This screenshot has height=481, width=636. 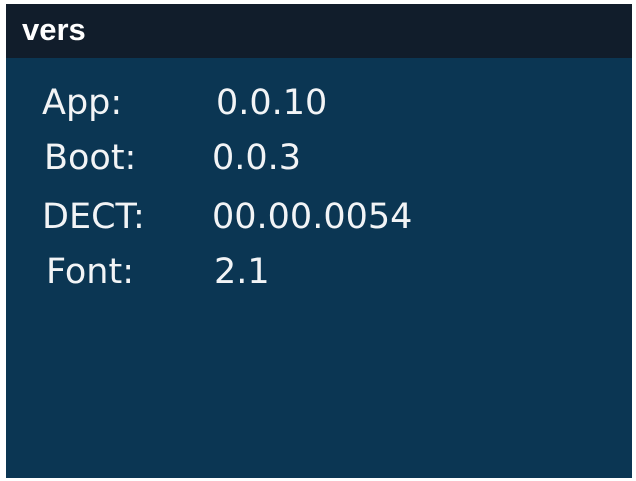 I want to click on font-version-value: 2.1, so click(x=242, y=272).